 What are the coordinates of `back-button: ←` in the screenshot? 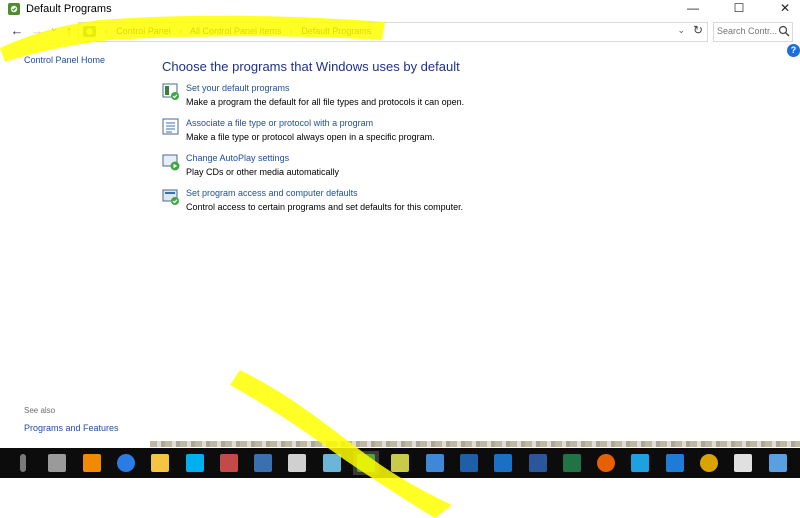 It's located at (17, 30).